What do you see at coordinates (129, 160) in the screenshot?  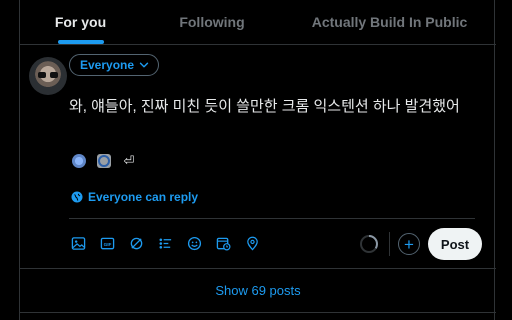 I see `return-arrow-icon: ⏎` at bounding box center [129, 160].